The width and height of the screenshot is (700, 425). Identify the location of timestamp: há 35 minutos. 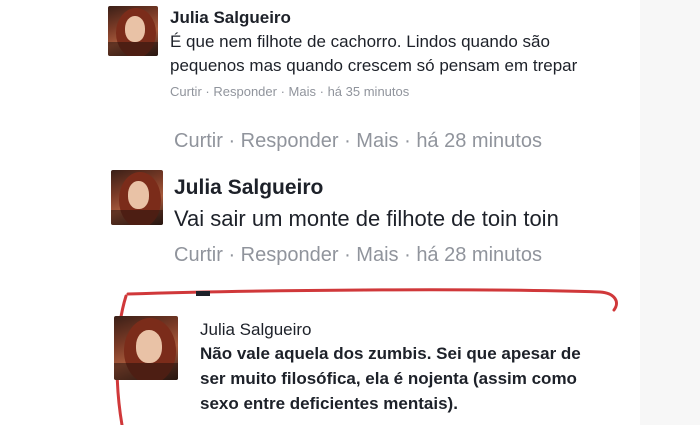
(369, 91).